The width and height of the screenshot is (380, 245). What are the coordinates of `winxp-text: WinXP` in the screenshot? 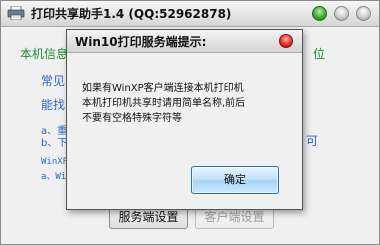 It's located at (55, 162).